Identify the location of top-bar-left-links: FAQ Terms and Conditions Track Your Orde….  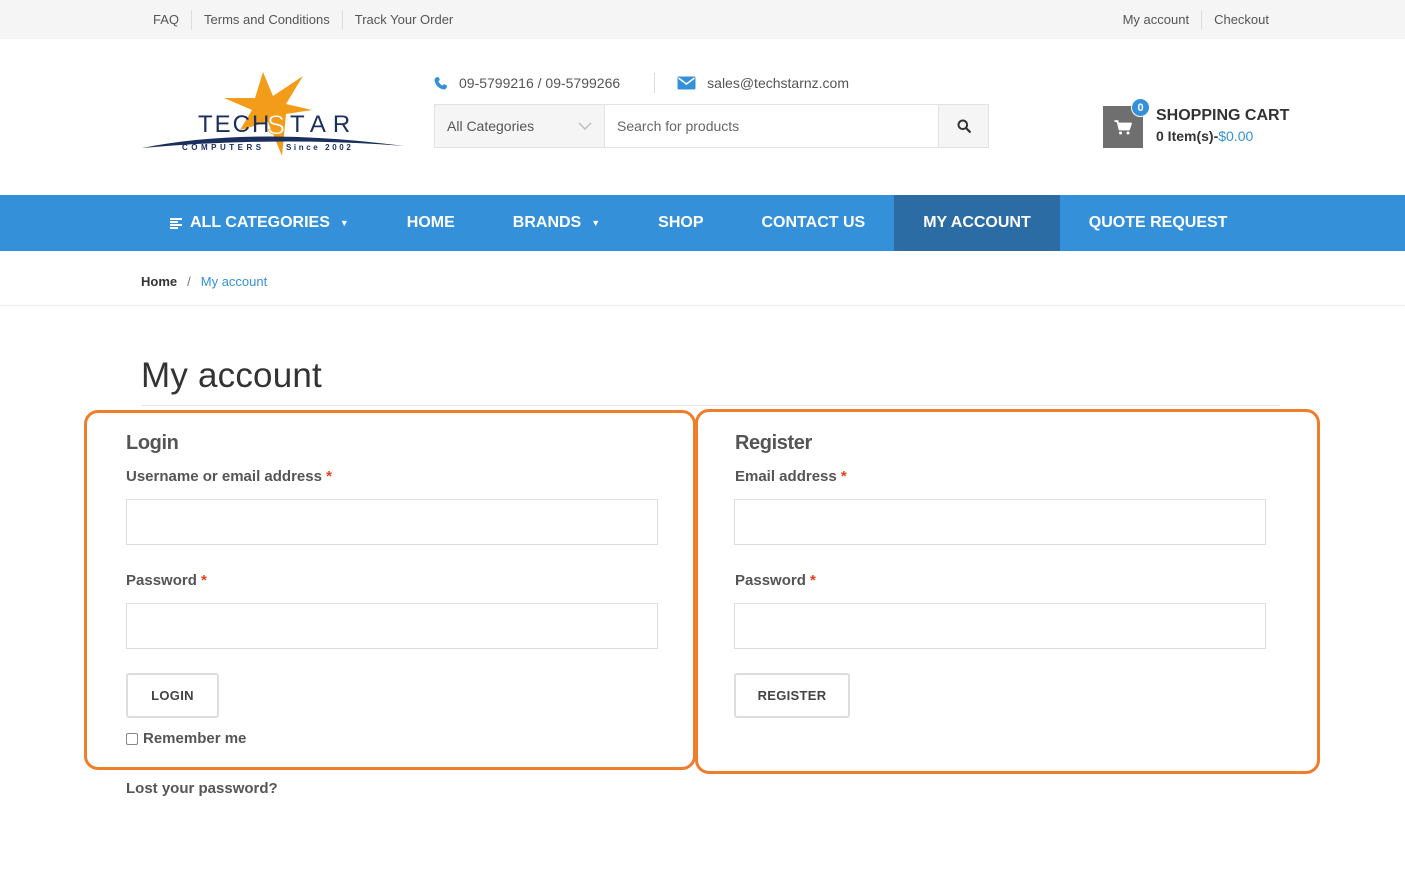
(303, 19).